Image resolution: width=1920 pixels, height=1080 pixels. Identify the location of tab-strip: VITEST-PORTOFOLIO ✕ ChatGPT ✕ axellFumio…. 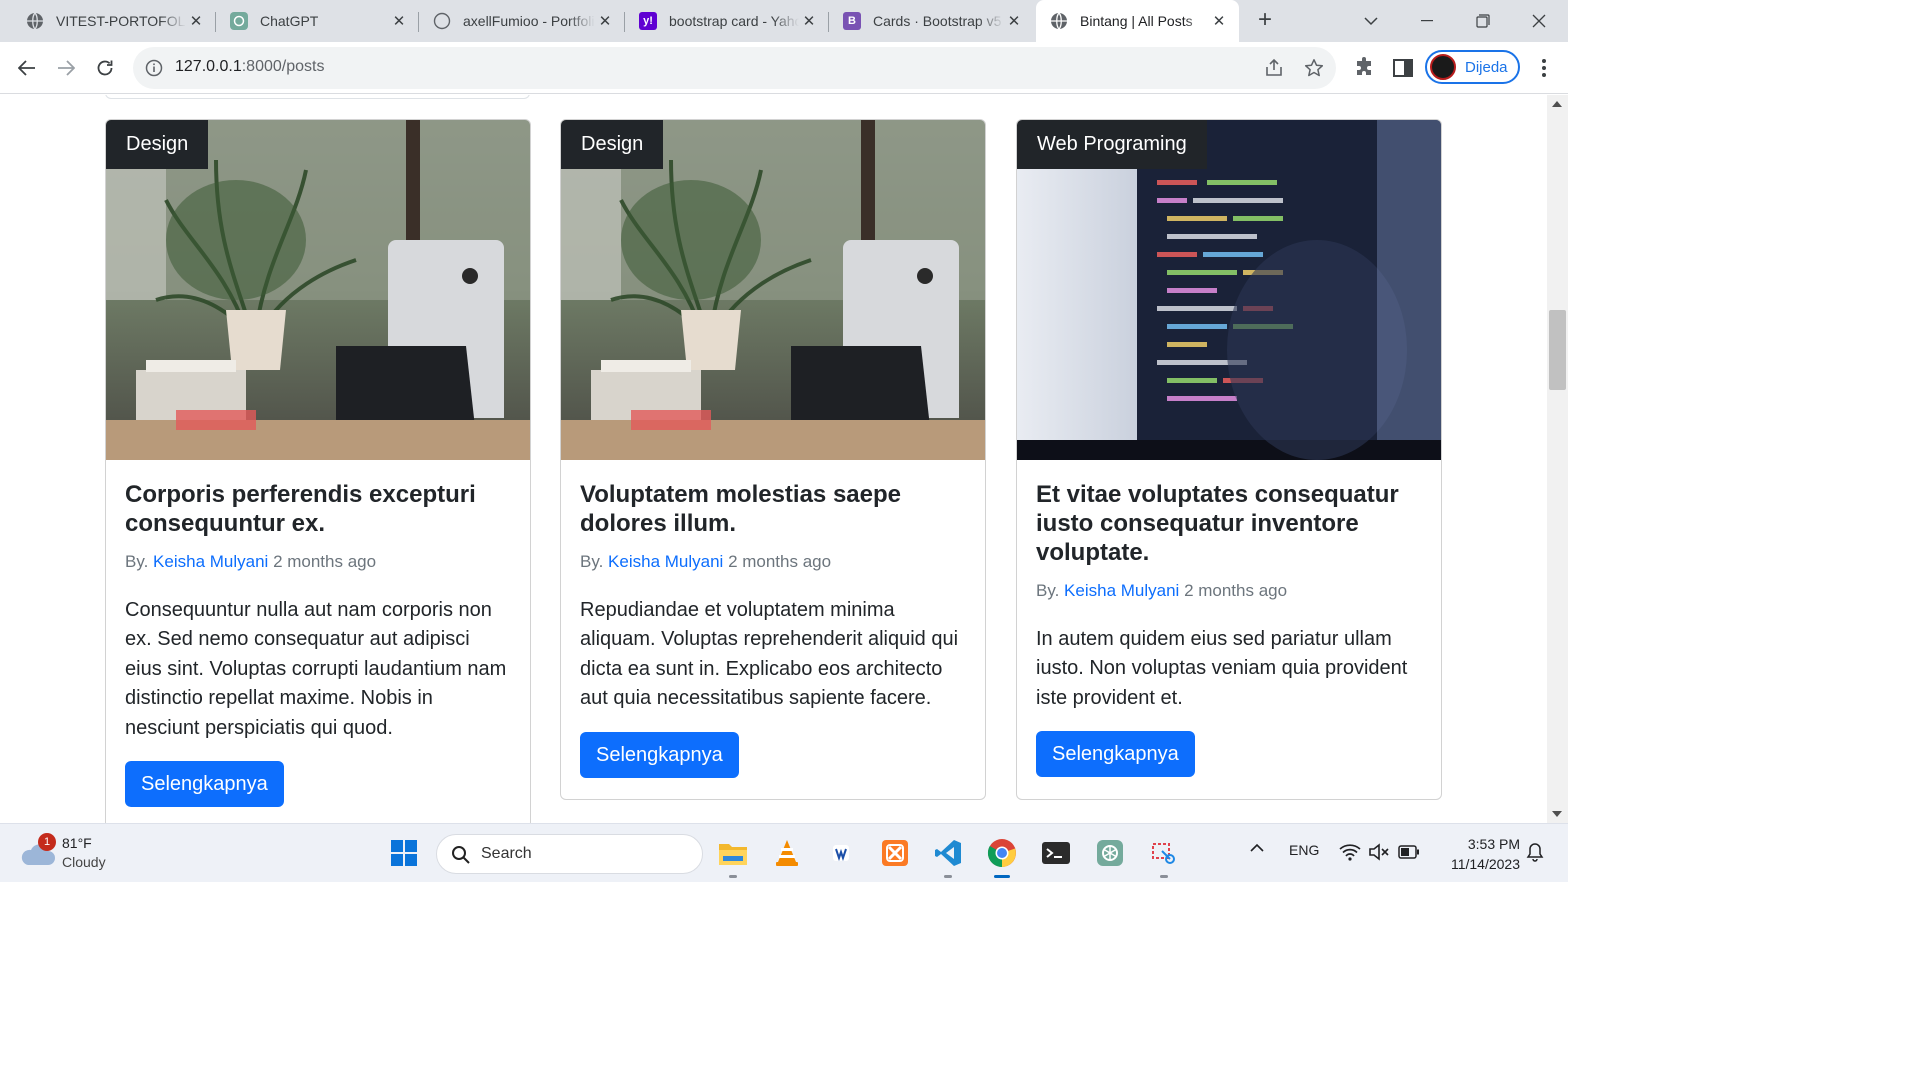
(784, 21).